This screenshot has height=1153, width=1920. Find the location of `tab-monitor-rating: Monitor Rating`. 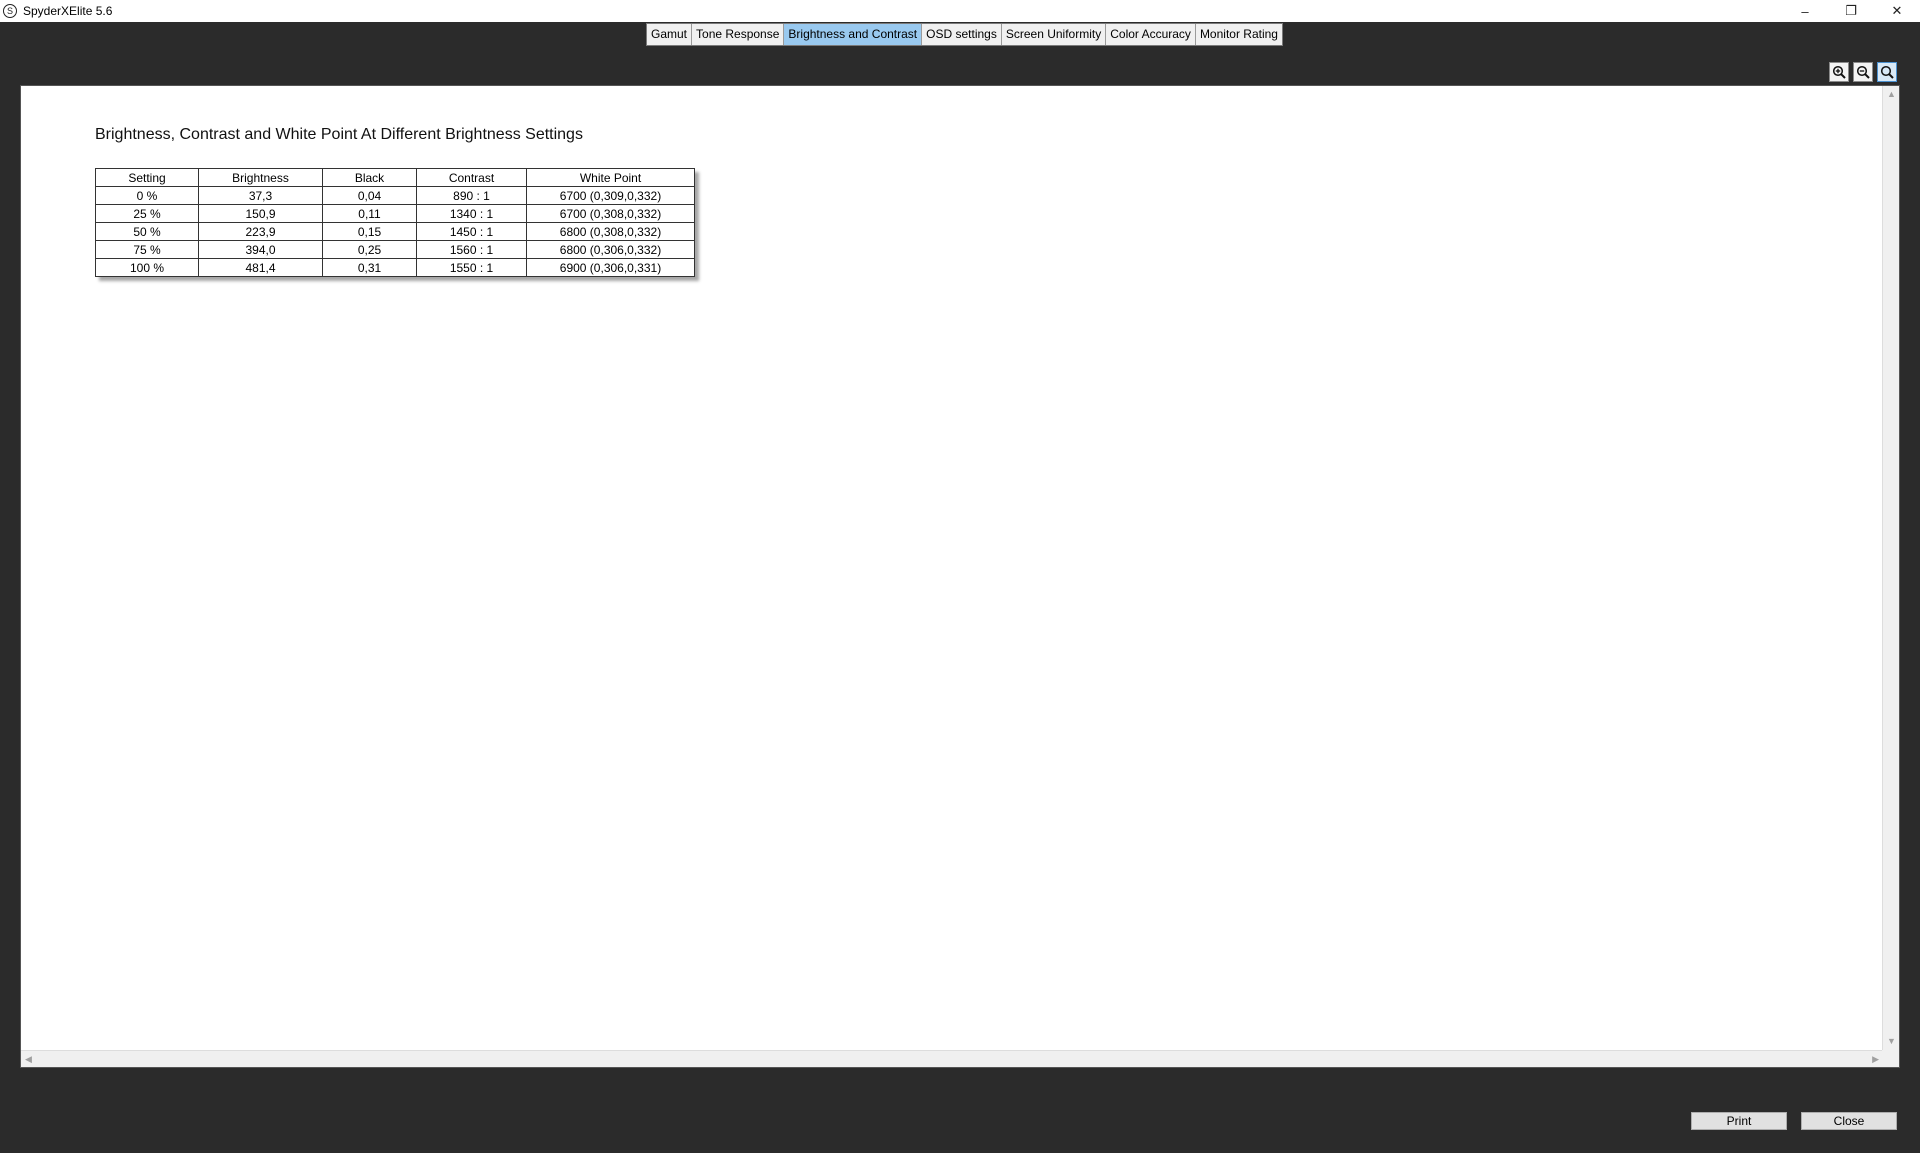

tab-monitor-rating: Monitor Rating is located at coordinates (1238, 34).